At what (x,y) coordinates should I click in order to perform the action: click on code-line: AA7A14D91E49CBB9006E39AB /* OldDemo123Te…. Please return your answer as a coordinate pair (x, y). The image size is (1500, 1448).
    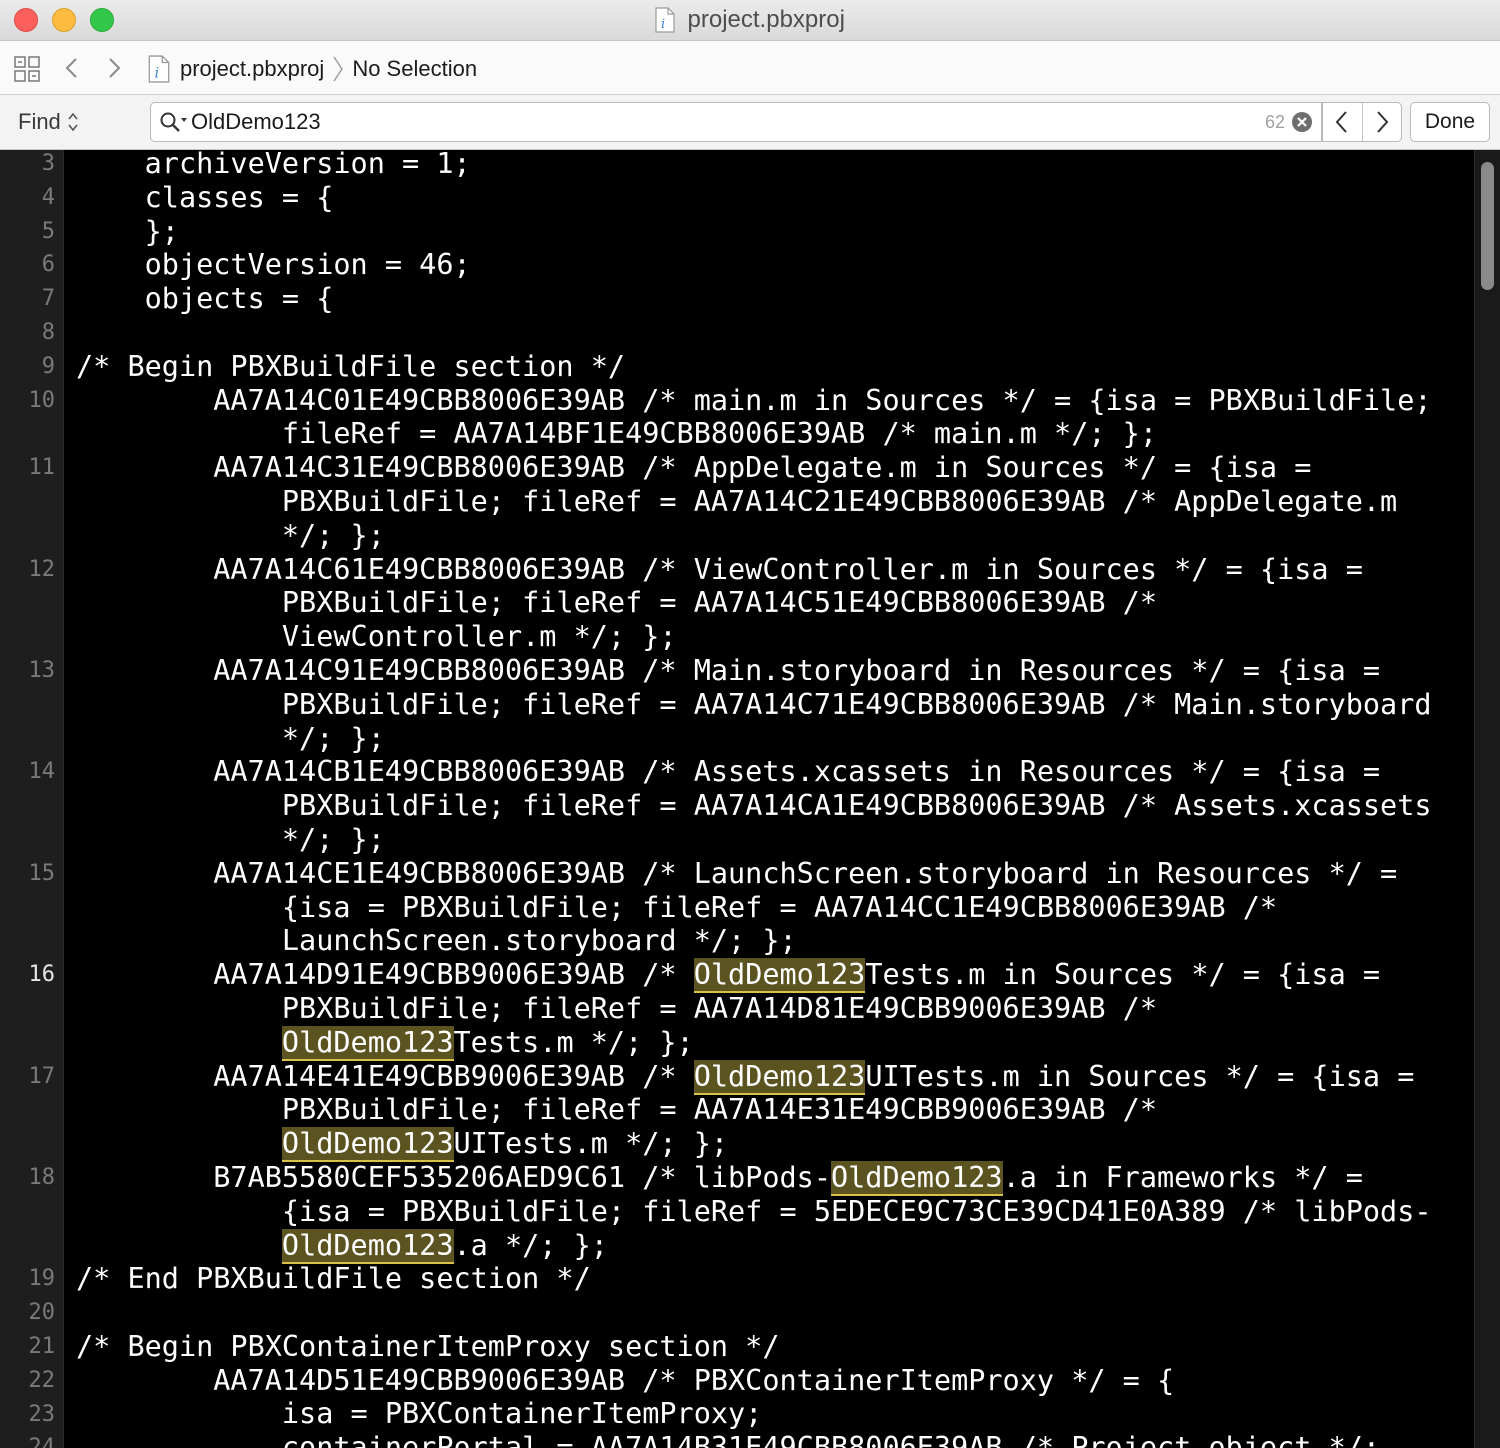
    Looking at the image, I should click on (771, 976).